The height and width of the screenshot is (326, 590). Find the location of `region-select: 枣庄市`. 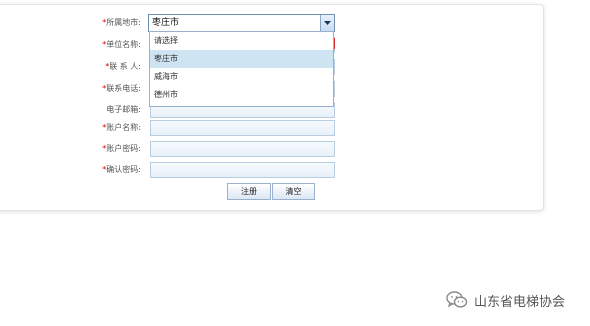

region-select: 枣庄市 is located at coordinates (241, 23).